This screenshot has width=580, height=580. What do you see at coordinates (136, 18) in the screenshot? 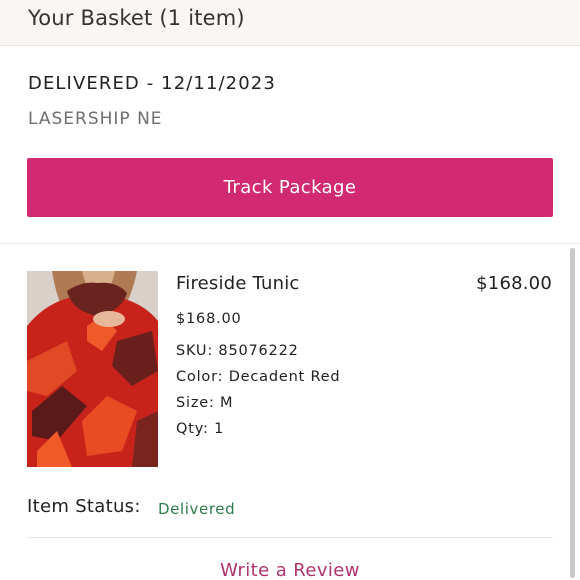
I see `basket-title: Your Basket (1 item)` at bounding box center [136, 18].